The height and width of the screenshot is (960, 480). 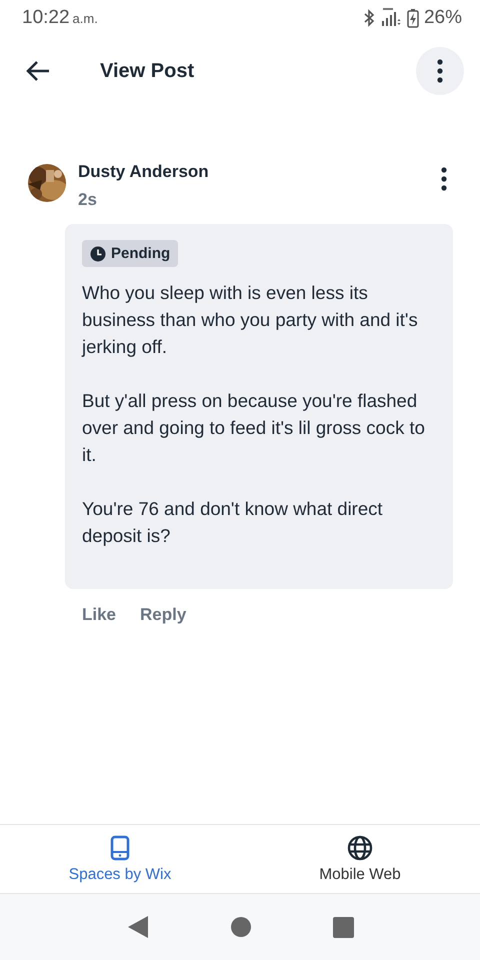 What do you see at coordinates (148, 71) in the screenshot?
I see `page-title: View Post` at bounding box center [148, 71].